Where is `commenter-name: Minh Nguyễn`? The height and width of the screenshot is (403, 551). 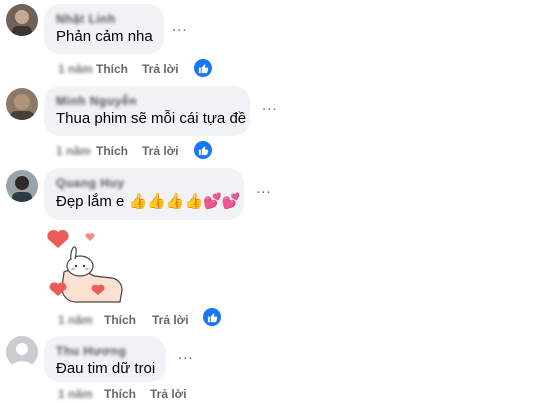
commenter-name: Minh Nguyễn is located at coordinates (147, 101).